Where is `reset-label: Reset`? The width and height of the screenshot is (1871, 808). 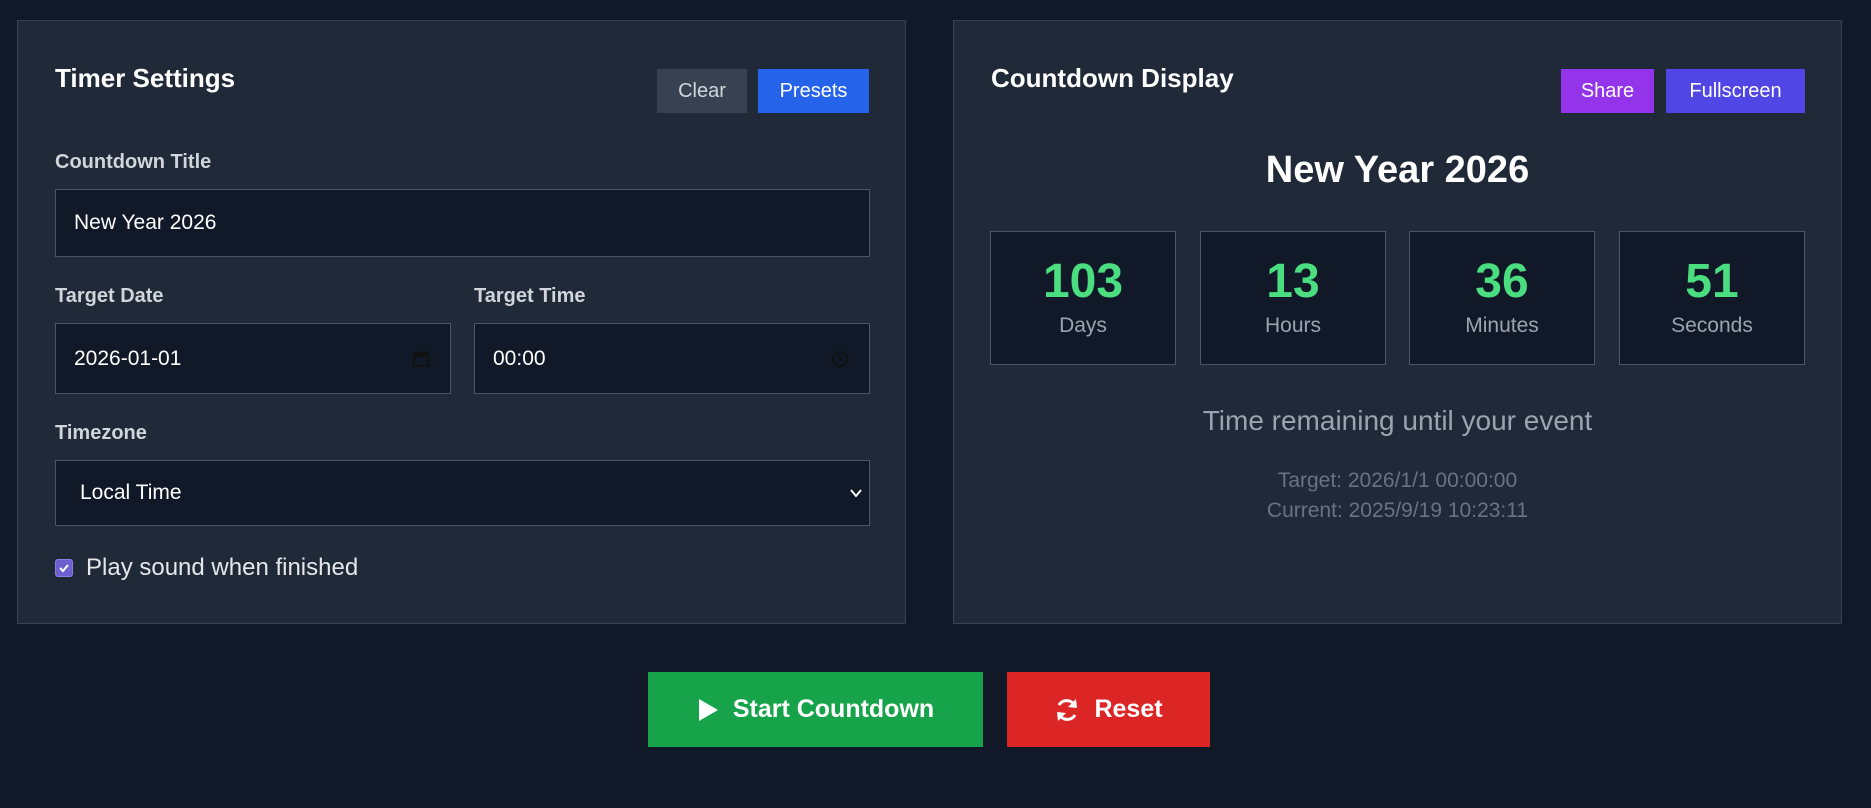
reset-label: Reset is located at coordinates (1128, 709).